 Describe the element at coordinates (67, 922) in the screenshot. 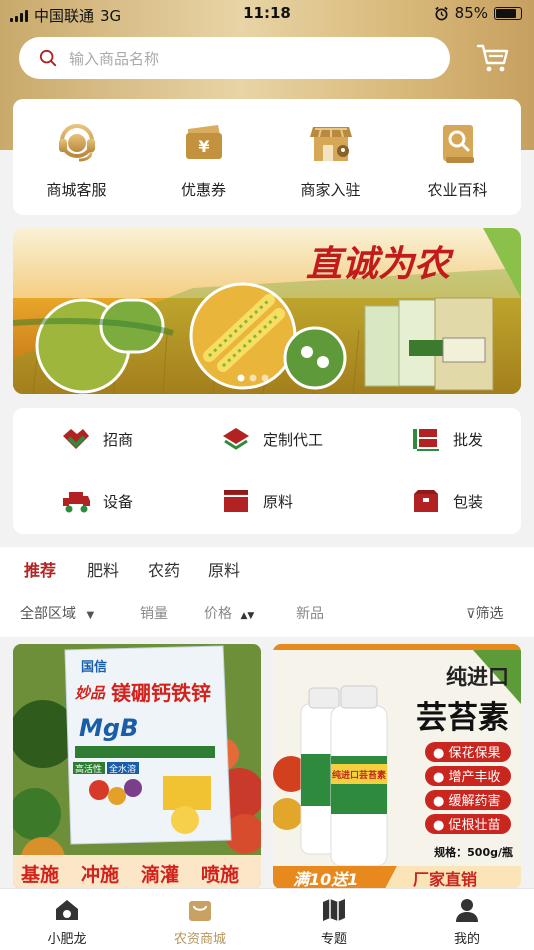

I see `nav-home: 小肥龙` at that location.